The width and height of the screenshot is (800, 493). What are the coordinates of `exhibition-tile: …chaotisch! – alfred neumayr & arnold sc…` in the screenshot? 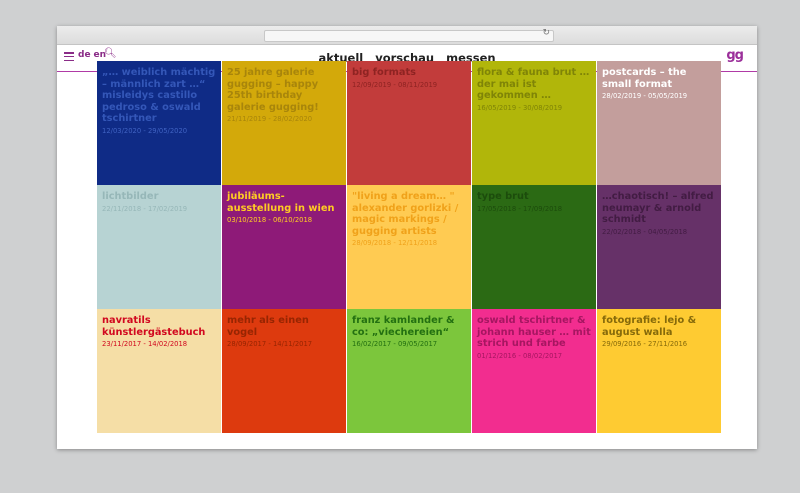 It's located at (659, 247).